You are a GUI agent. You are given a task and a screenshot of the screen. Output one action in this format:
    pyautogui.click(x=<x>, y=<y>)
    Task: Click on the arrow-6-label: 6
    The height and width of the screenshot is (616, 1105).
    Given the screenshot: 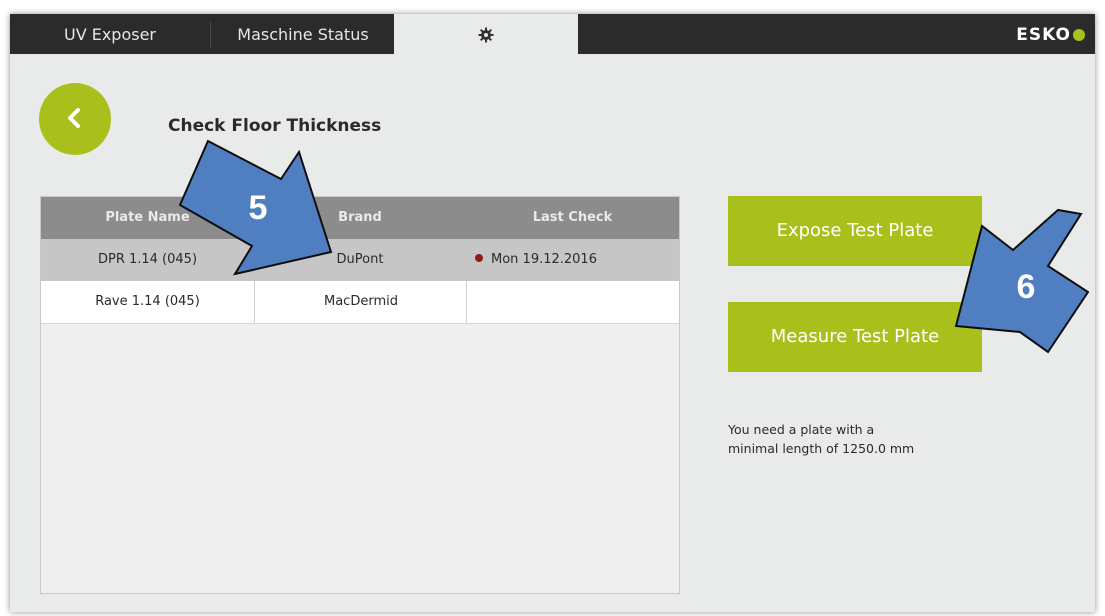 What is the action you would take?
    pyautogui.click(x=1026, y=287)
    